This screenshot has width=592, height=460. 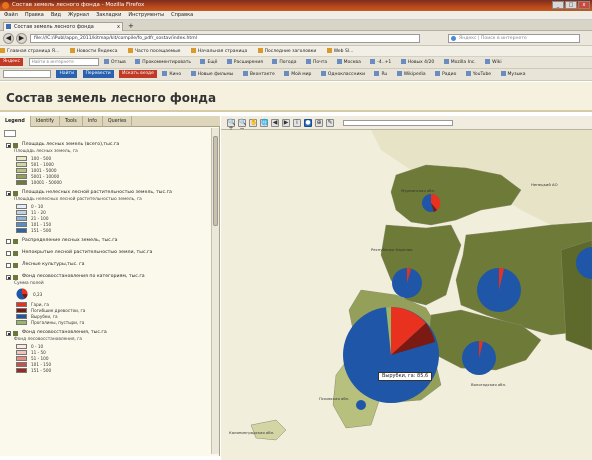 I want to click on toolbar-item: Москва, so click(x=349, y=62).